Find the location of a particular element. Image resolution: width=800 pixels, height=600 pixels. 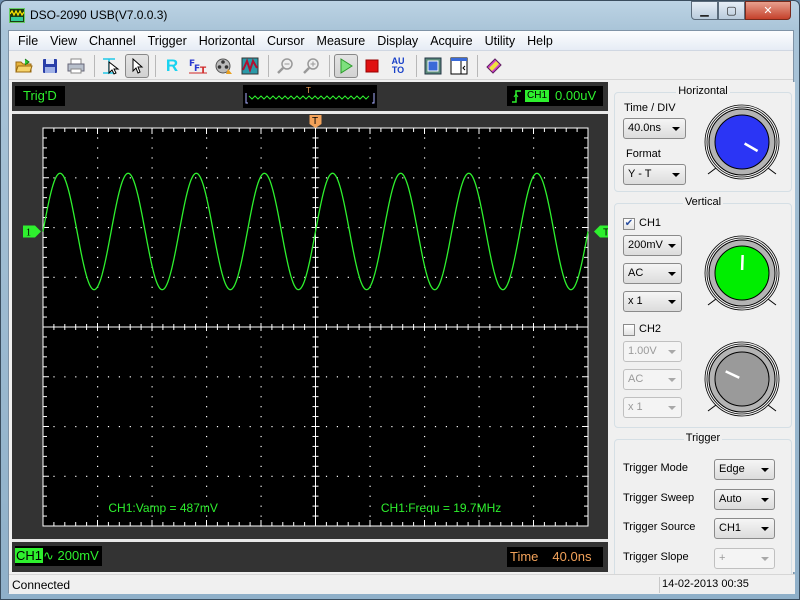

zoom-out-button is located at coordinates (285, 66).